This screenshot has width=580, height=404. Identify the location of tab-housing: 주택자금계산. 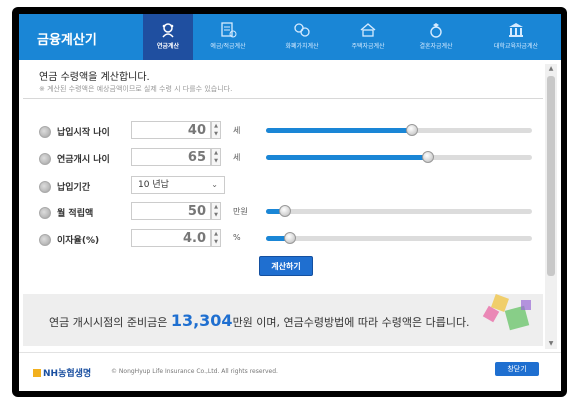
(368, 37).